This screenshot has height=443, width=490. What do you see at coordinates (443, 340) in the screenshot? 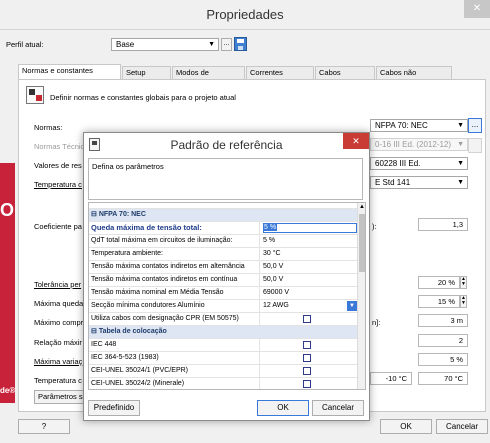
I see `relacao-maxima-field: 2` at bounding box center [443, 340].